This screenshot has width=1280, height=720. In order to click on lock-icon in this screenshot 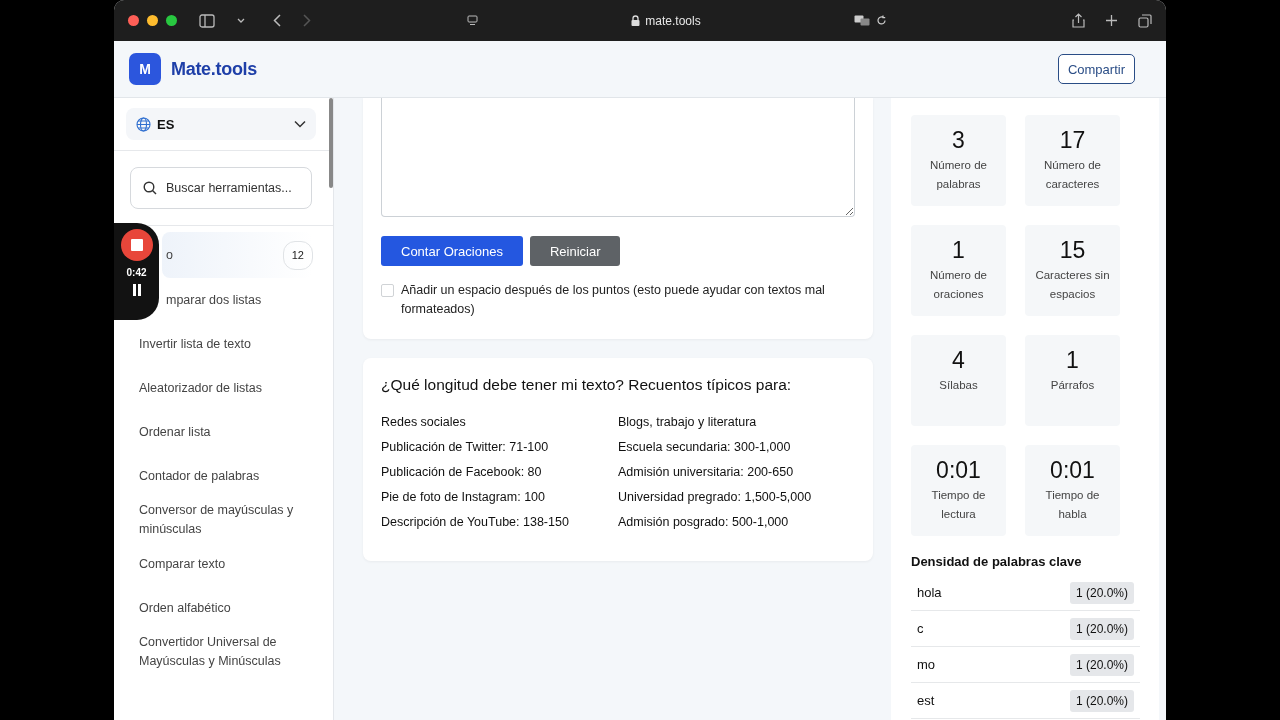, I will do `click(636, 20)`.